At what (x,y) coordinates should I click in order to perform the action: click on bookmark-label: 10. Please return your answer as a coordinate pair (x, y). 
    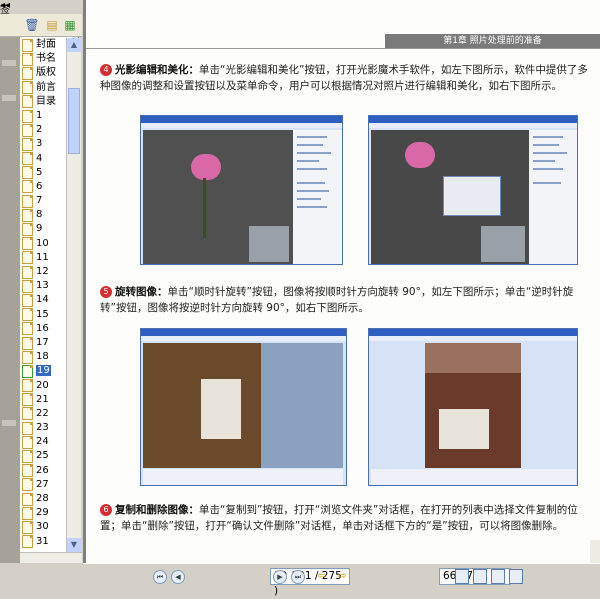
    Looking at the image, I should click on (42, 243).